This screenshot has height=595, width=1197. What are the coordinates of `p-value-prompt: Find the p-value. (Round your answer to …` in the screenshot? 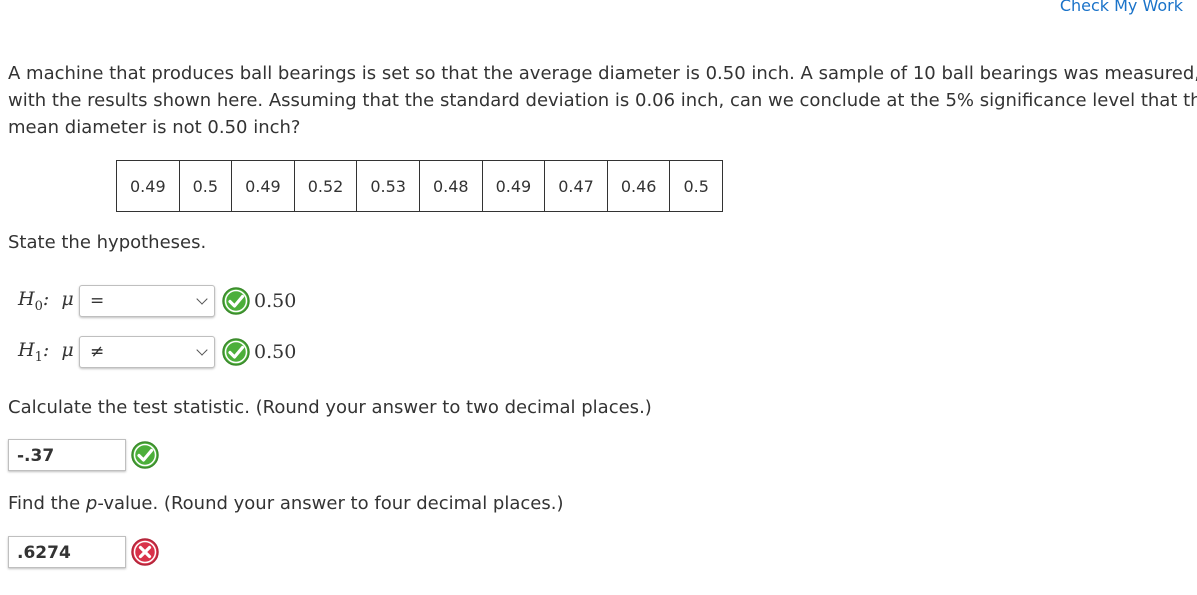 It's located at (285, 503).